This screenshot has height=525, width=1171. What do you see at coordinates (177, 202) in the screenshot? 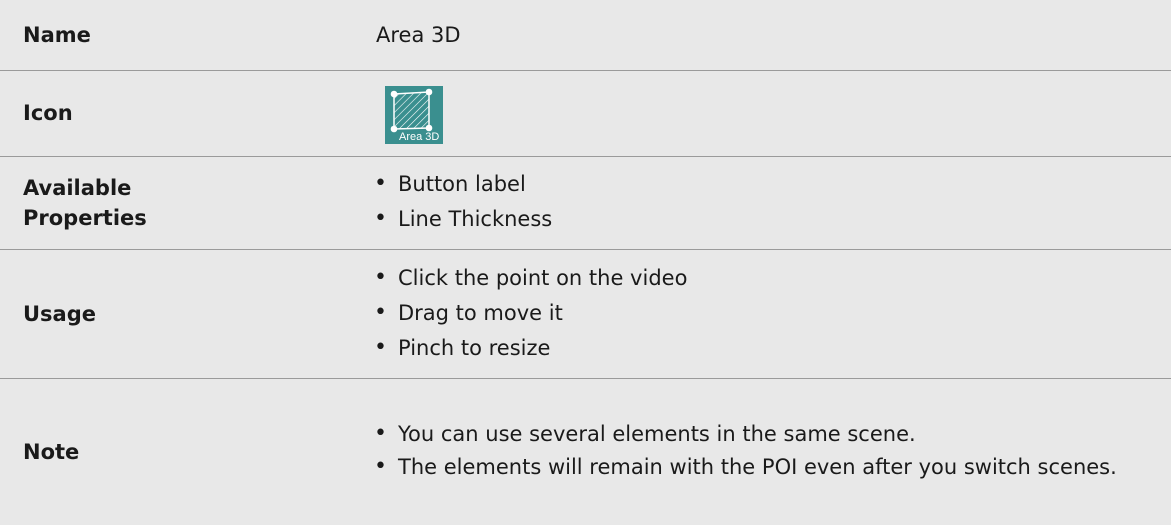
I see `available-properties-label: Available Properties` at bounding box center [177, 202].